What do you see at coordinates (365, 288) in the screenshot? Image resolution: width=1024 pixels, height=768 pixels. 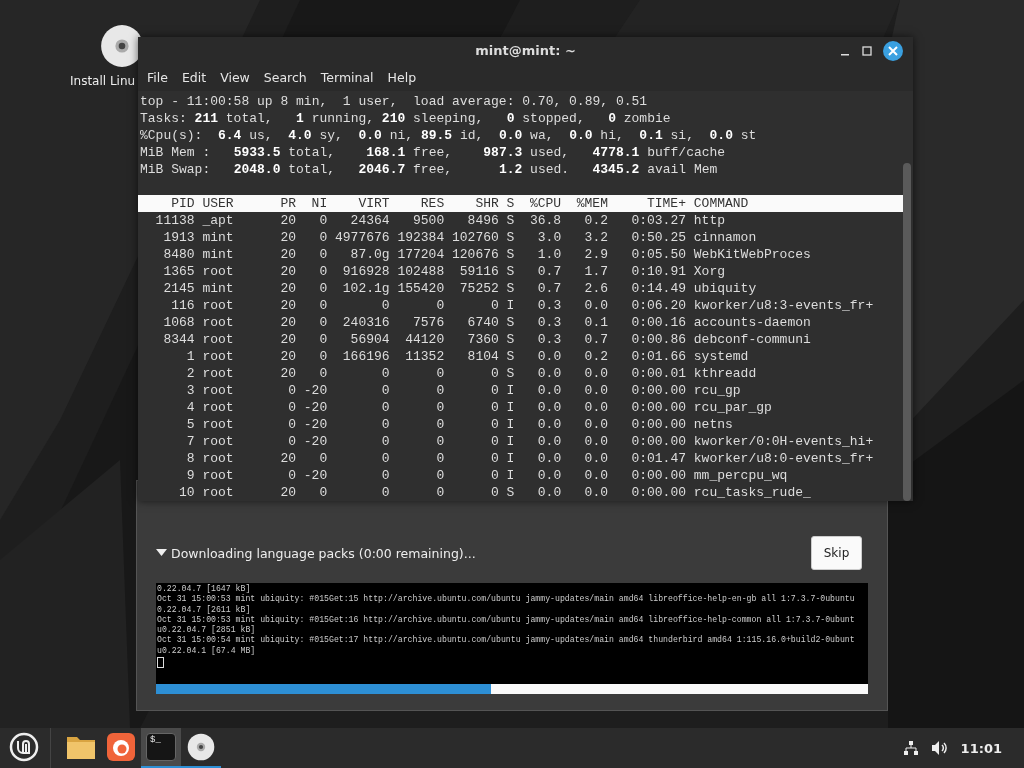 I see `table-cell-text: 102.1g` at bounding box center [365, 288].